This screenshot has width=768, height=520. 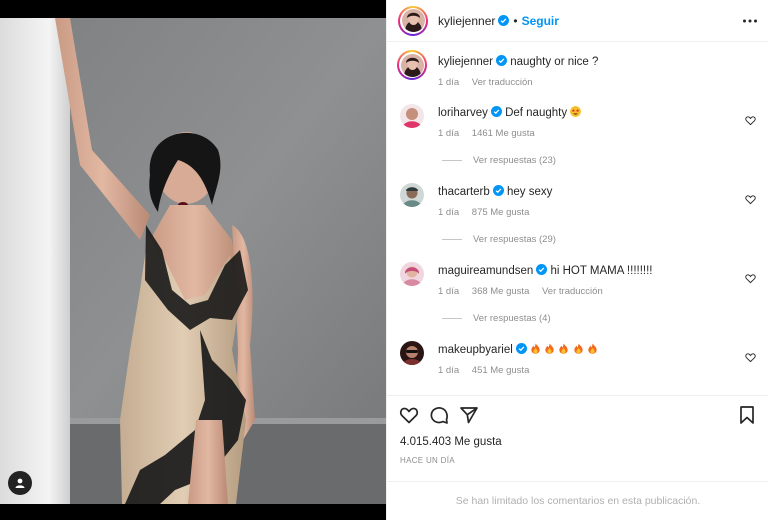 I want to click on view-replies-label: Ver respuestas (4), so click(x=512, y=318).